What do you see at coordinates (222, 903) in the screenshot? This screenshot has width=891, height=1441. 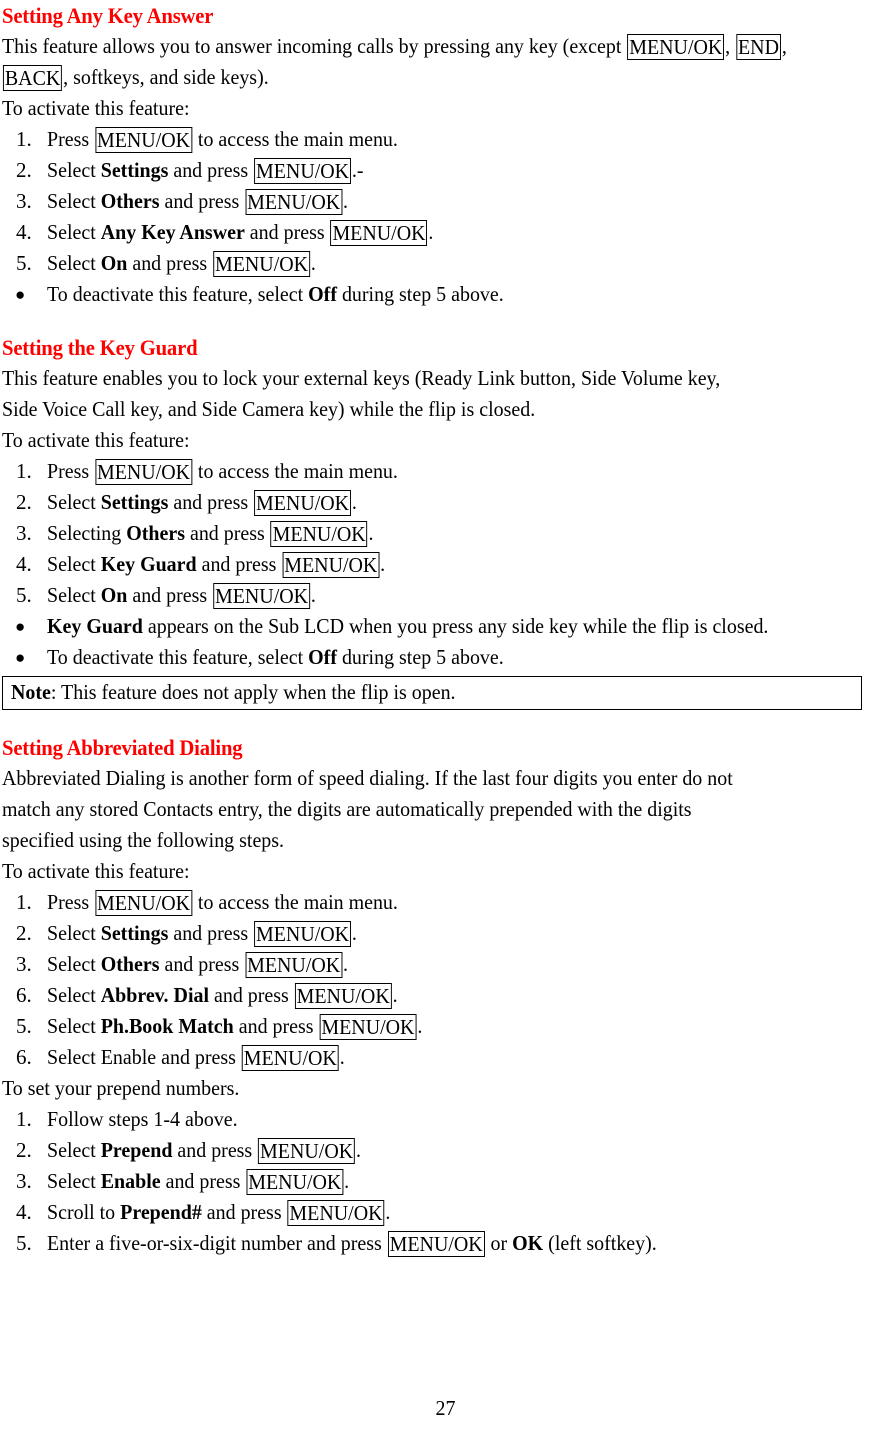 I see `list-item-text: Press MENU/OK to access the main menu.` at bounding box center [222, 903].